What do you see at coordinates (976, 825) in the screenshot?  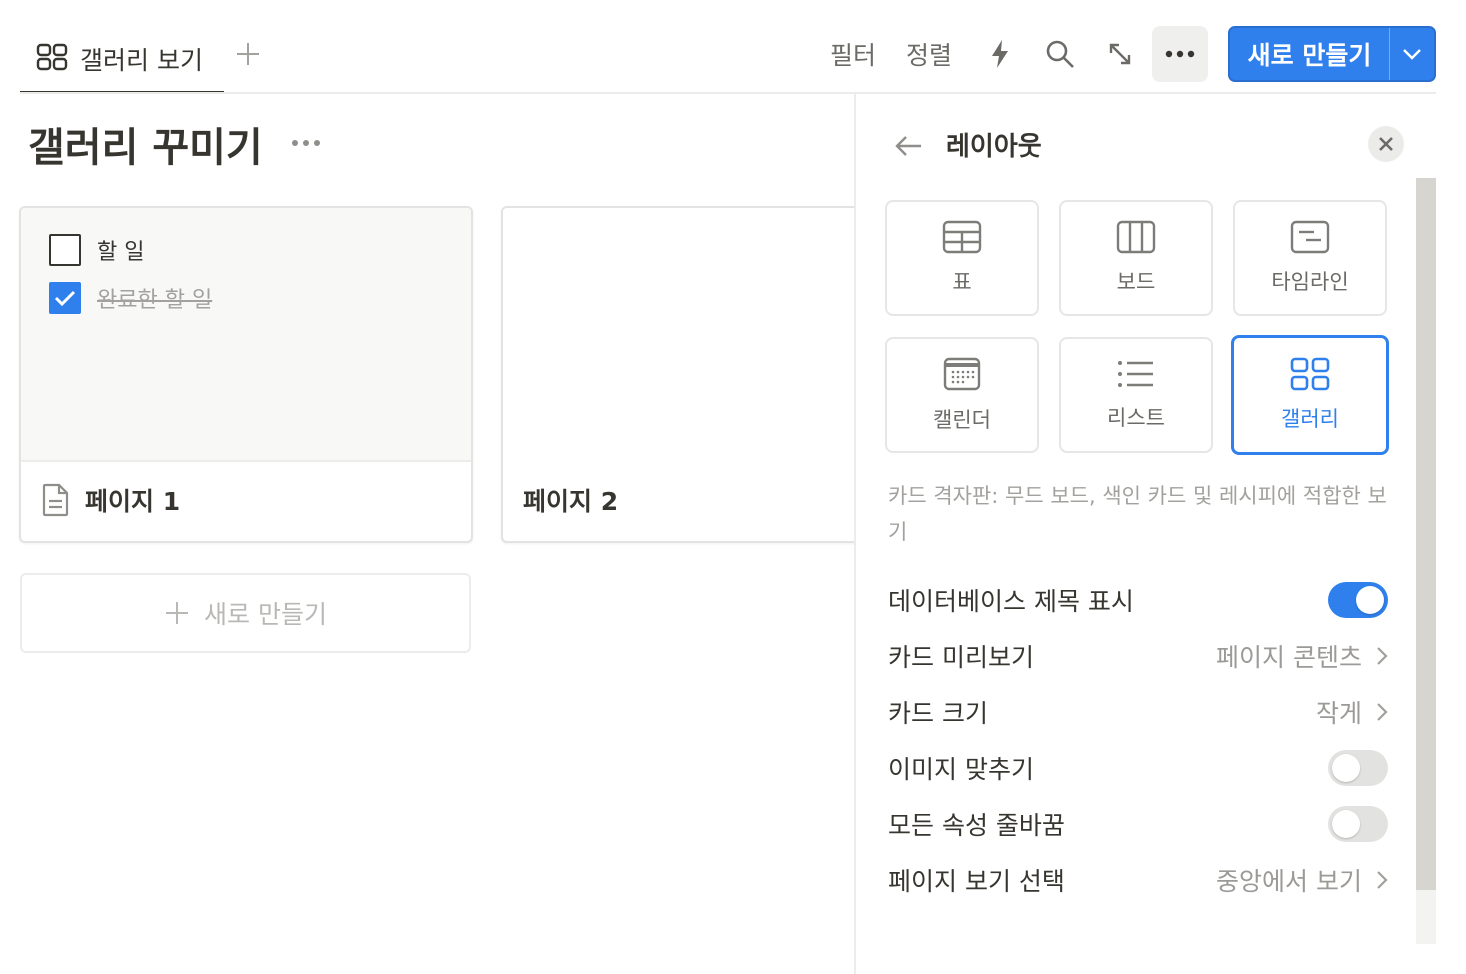 I see `setting-label: 모든 속성 줄바꿈` at bounding box center [976, 825].